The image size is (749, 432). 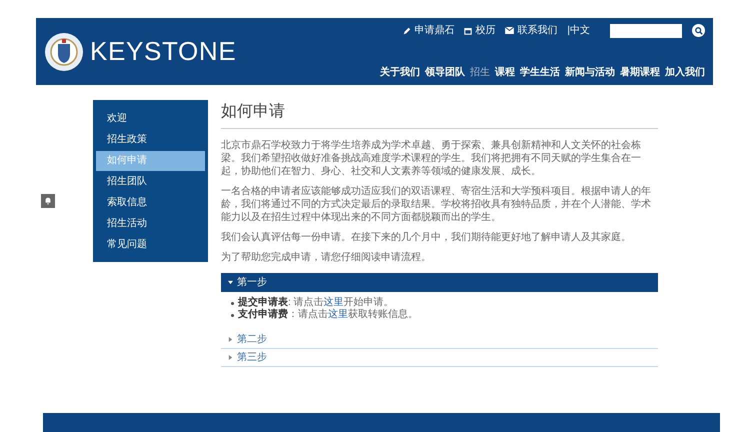 What do you see at coordinates (439, 114) in the screenshot?
I see `page-title: 如何申请` at bounding box center [439, 114].